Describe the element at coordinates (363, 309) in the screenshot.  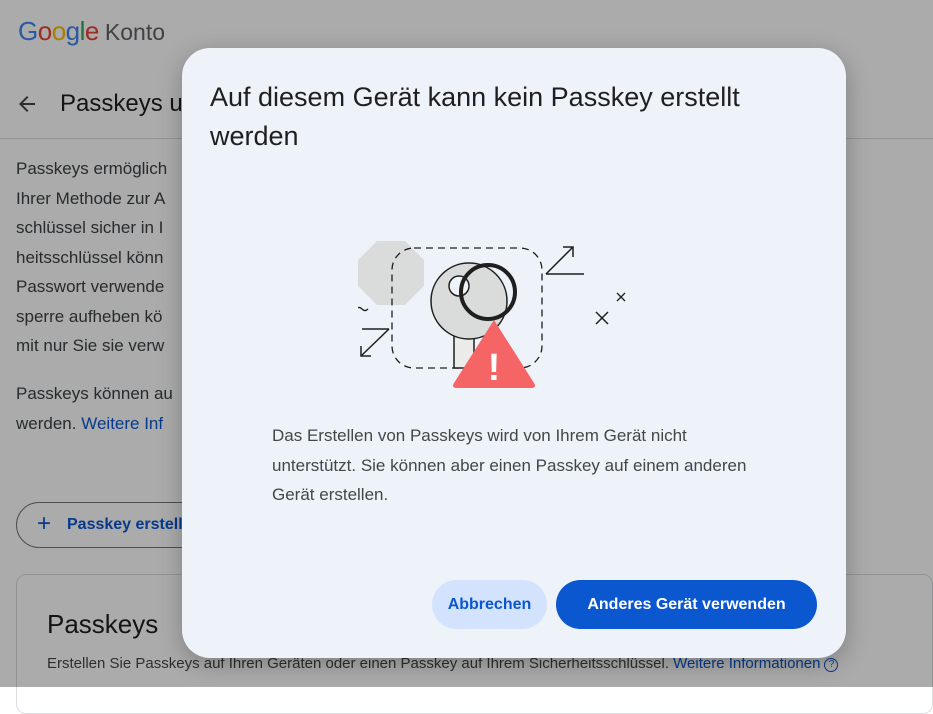
I see `wave-mark` at that location.